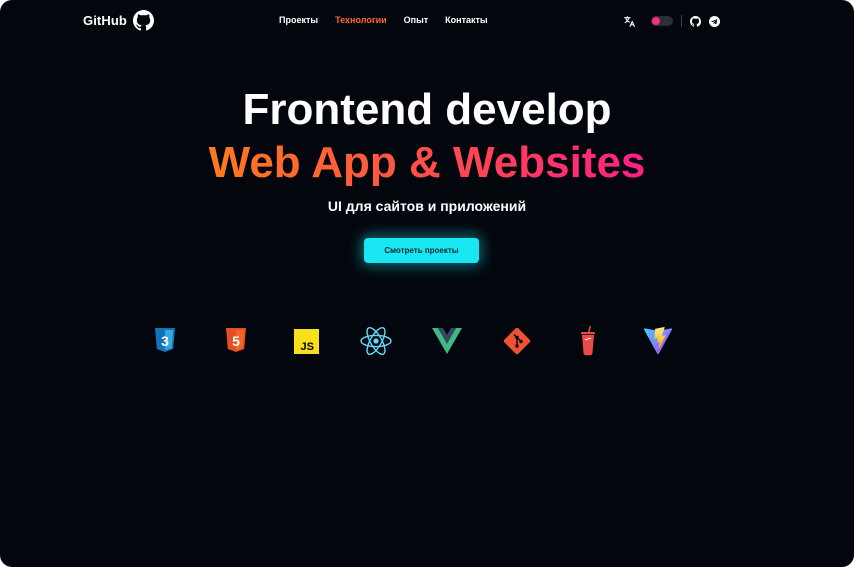 This screenshot has height=567, width=854. Describe the element at coordinates (361, 20) in the screenshot. I see `nav-link-technologies: Технологии` at that location.